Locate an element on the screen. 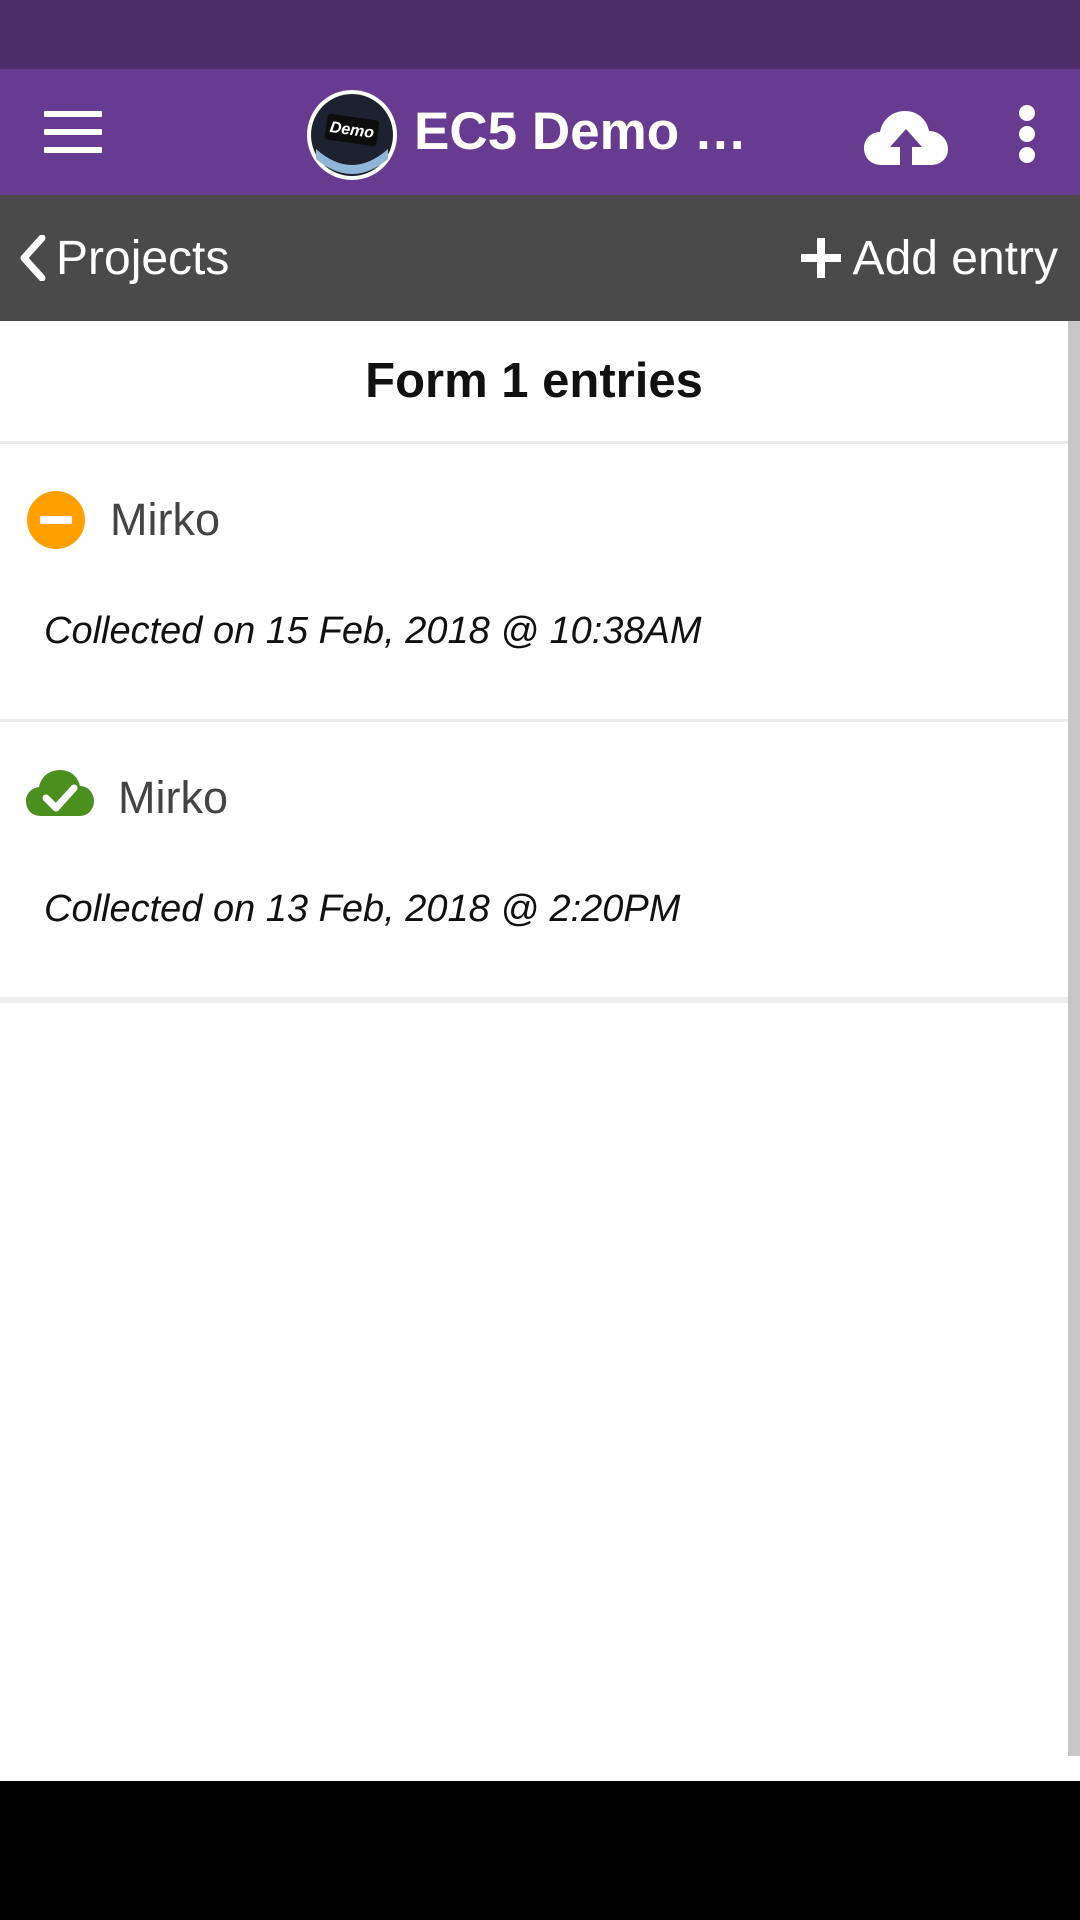  synced-cloud-check-icon is located at coordinates (60, 795).